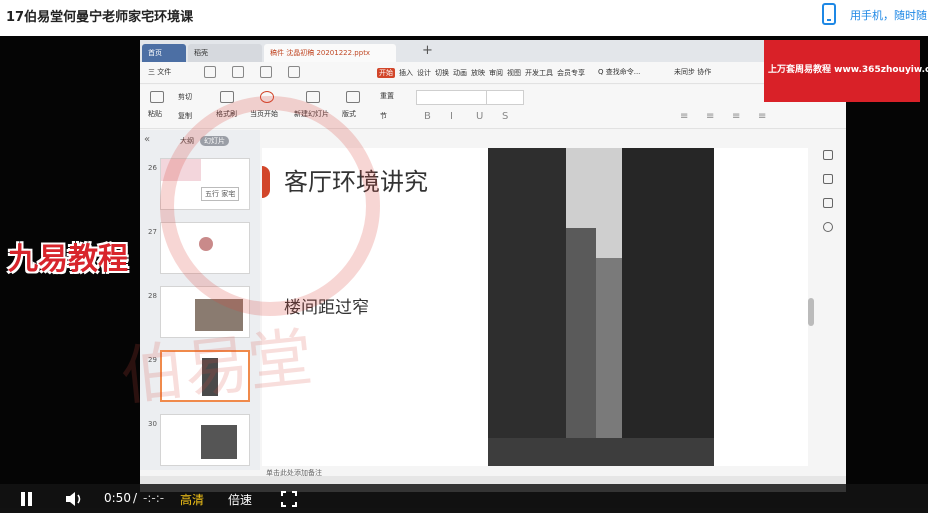 The image size is (928, 513). What do you see at coordinates (152, 168) in the screenshot?
I see `slide-number: 26` at bounding box center [152, 168].